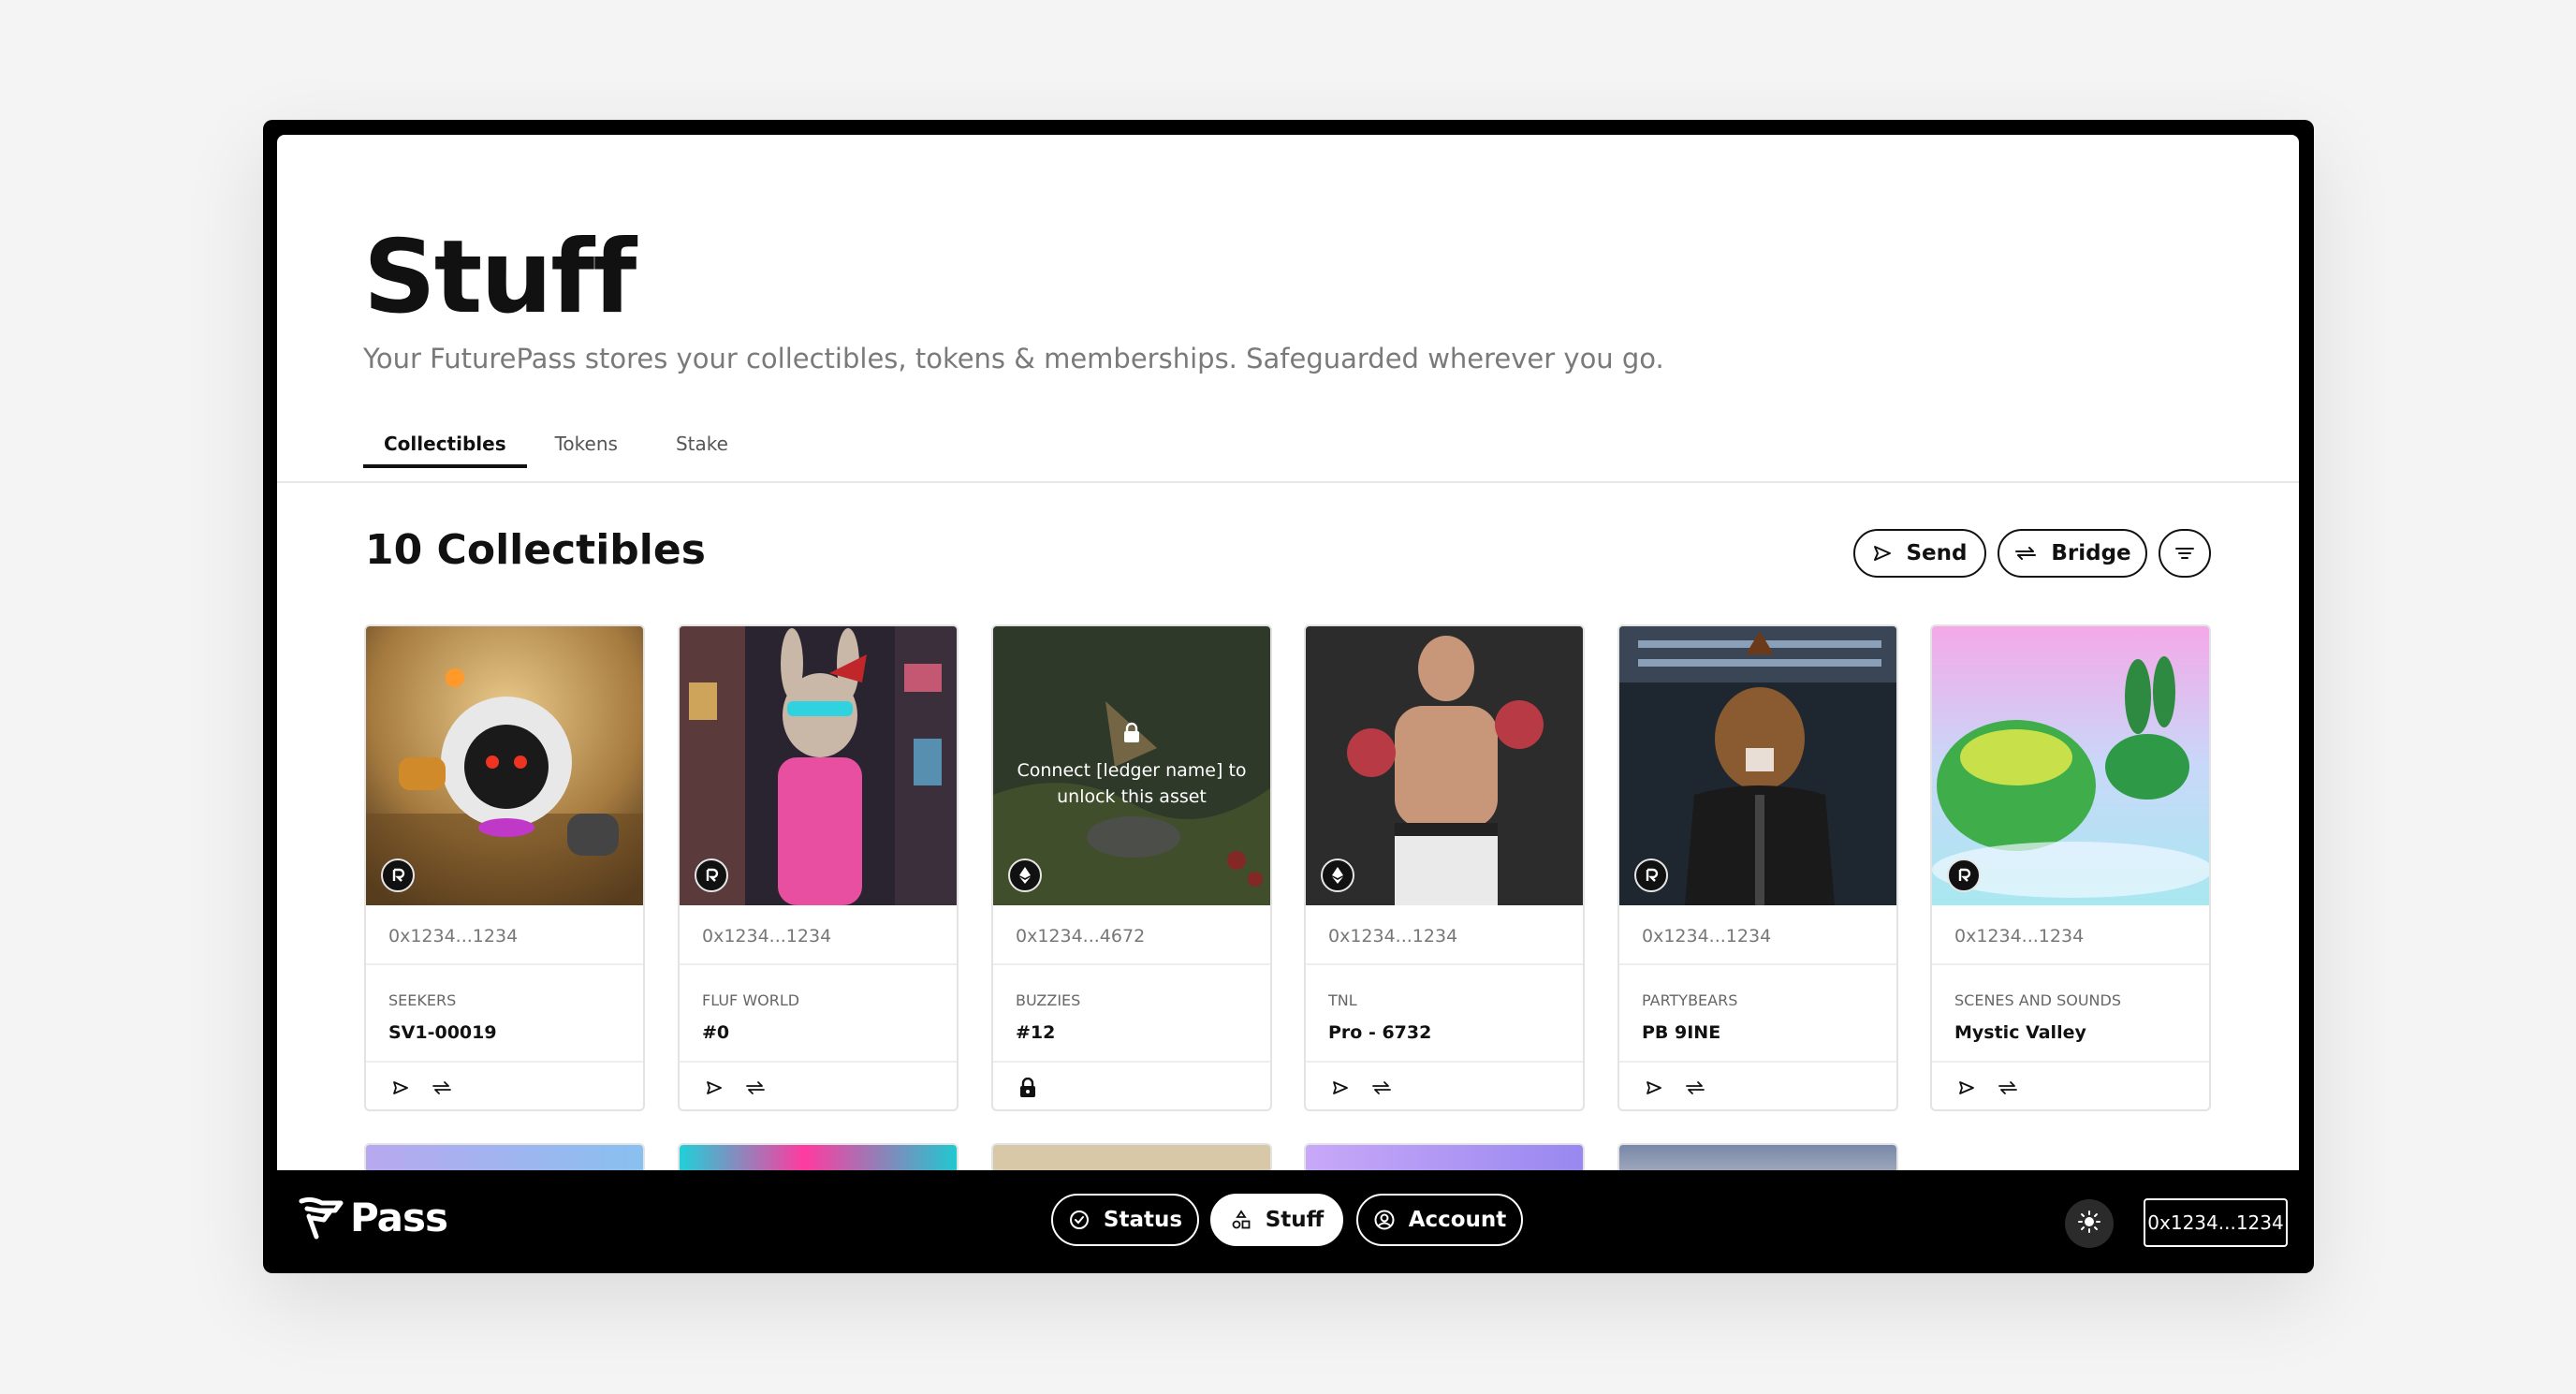 This screenshot has height=1394, width=2576. What do you see at coordinates (1681, 1032) in the screenshot?
I see `collectible-name: PB 9INE` at bounding box center [1681, 1032].